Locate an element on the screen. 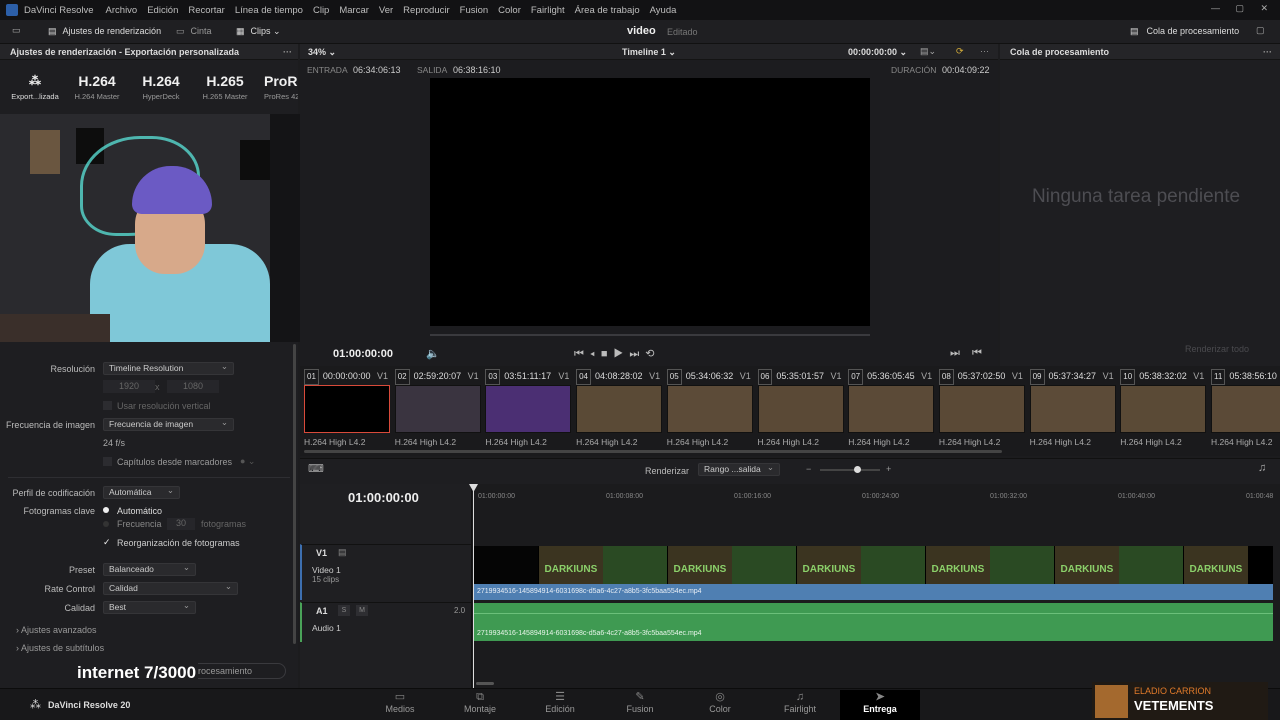 This screenshot has height=720, width=1280. stop-icon: ■ is located at coordinates (607, 354).